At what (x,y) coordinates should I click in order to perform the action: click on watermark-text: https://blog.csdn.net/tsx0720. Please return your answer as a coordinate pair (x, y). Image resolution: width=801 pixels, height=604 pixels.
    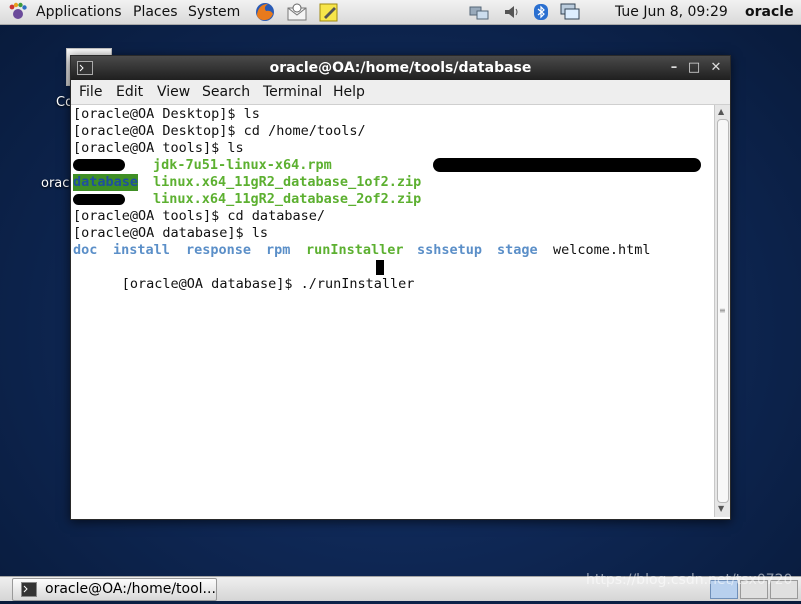
    Looking at the image, I should click on (689, 580).